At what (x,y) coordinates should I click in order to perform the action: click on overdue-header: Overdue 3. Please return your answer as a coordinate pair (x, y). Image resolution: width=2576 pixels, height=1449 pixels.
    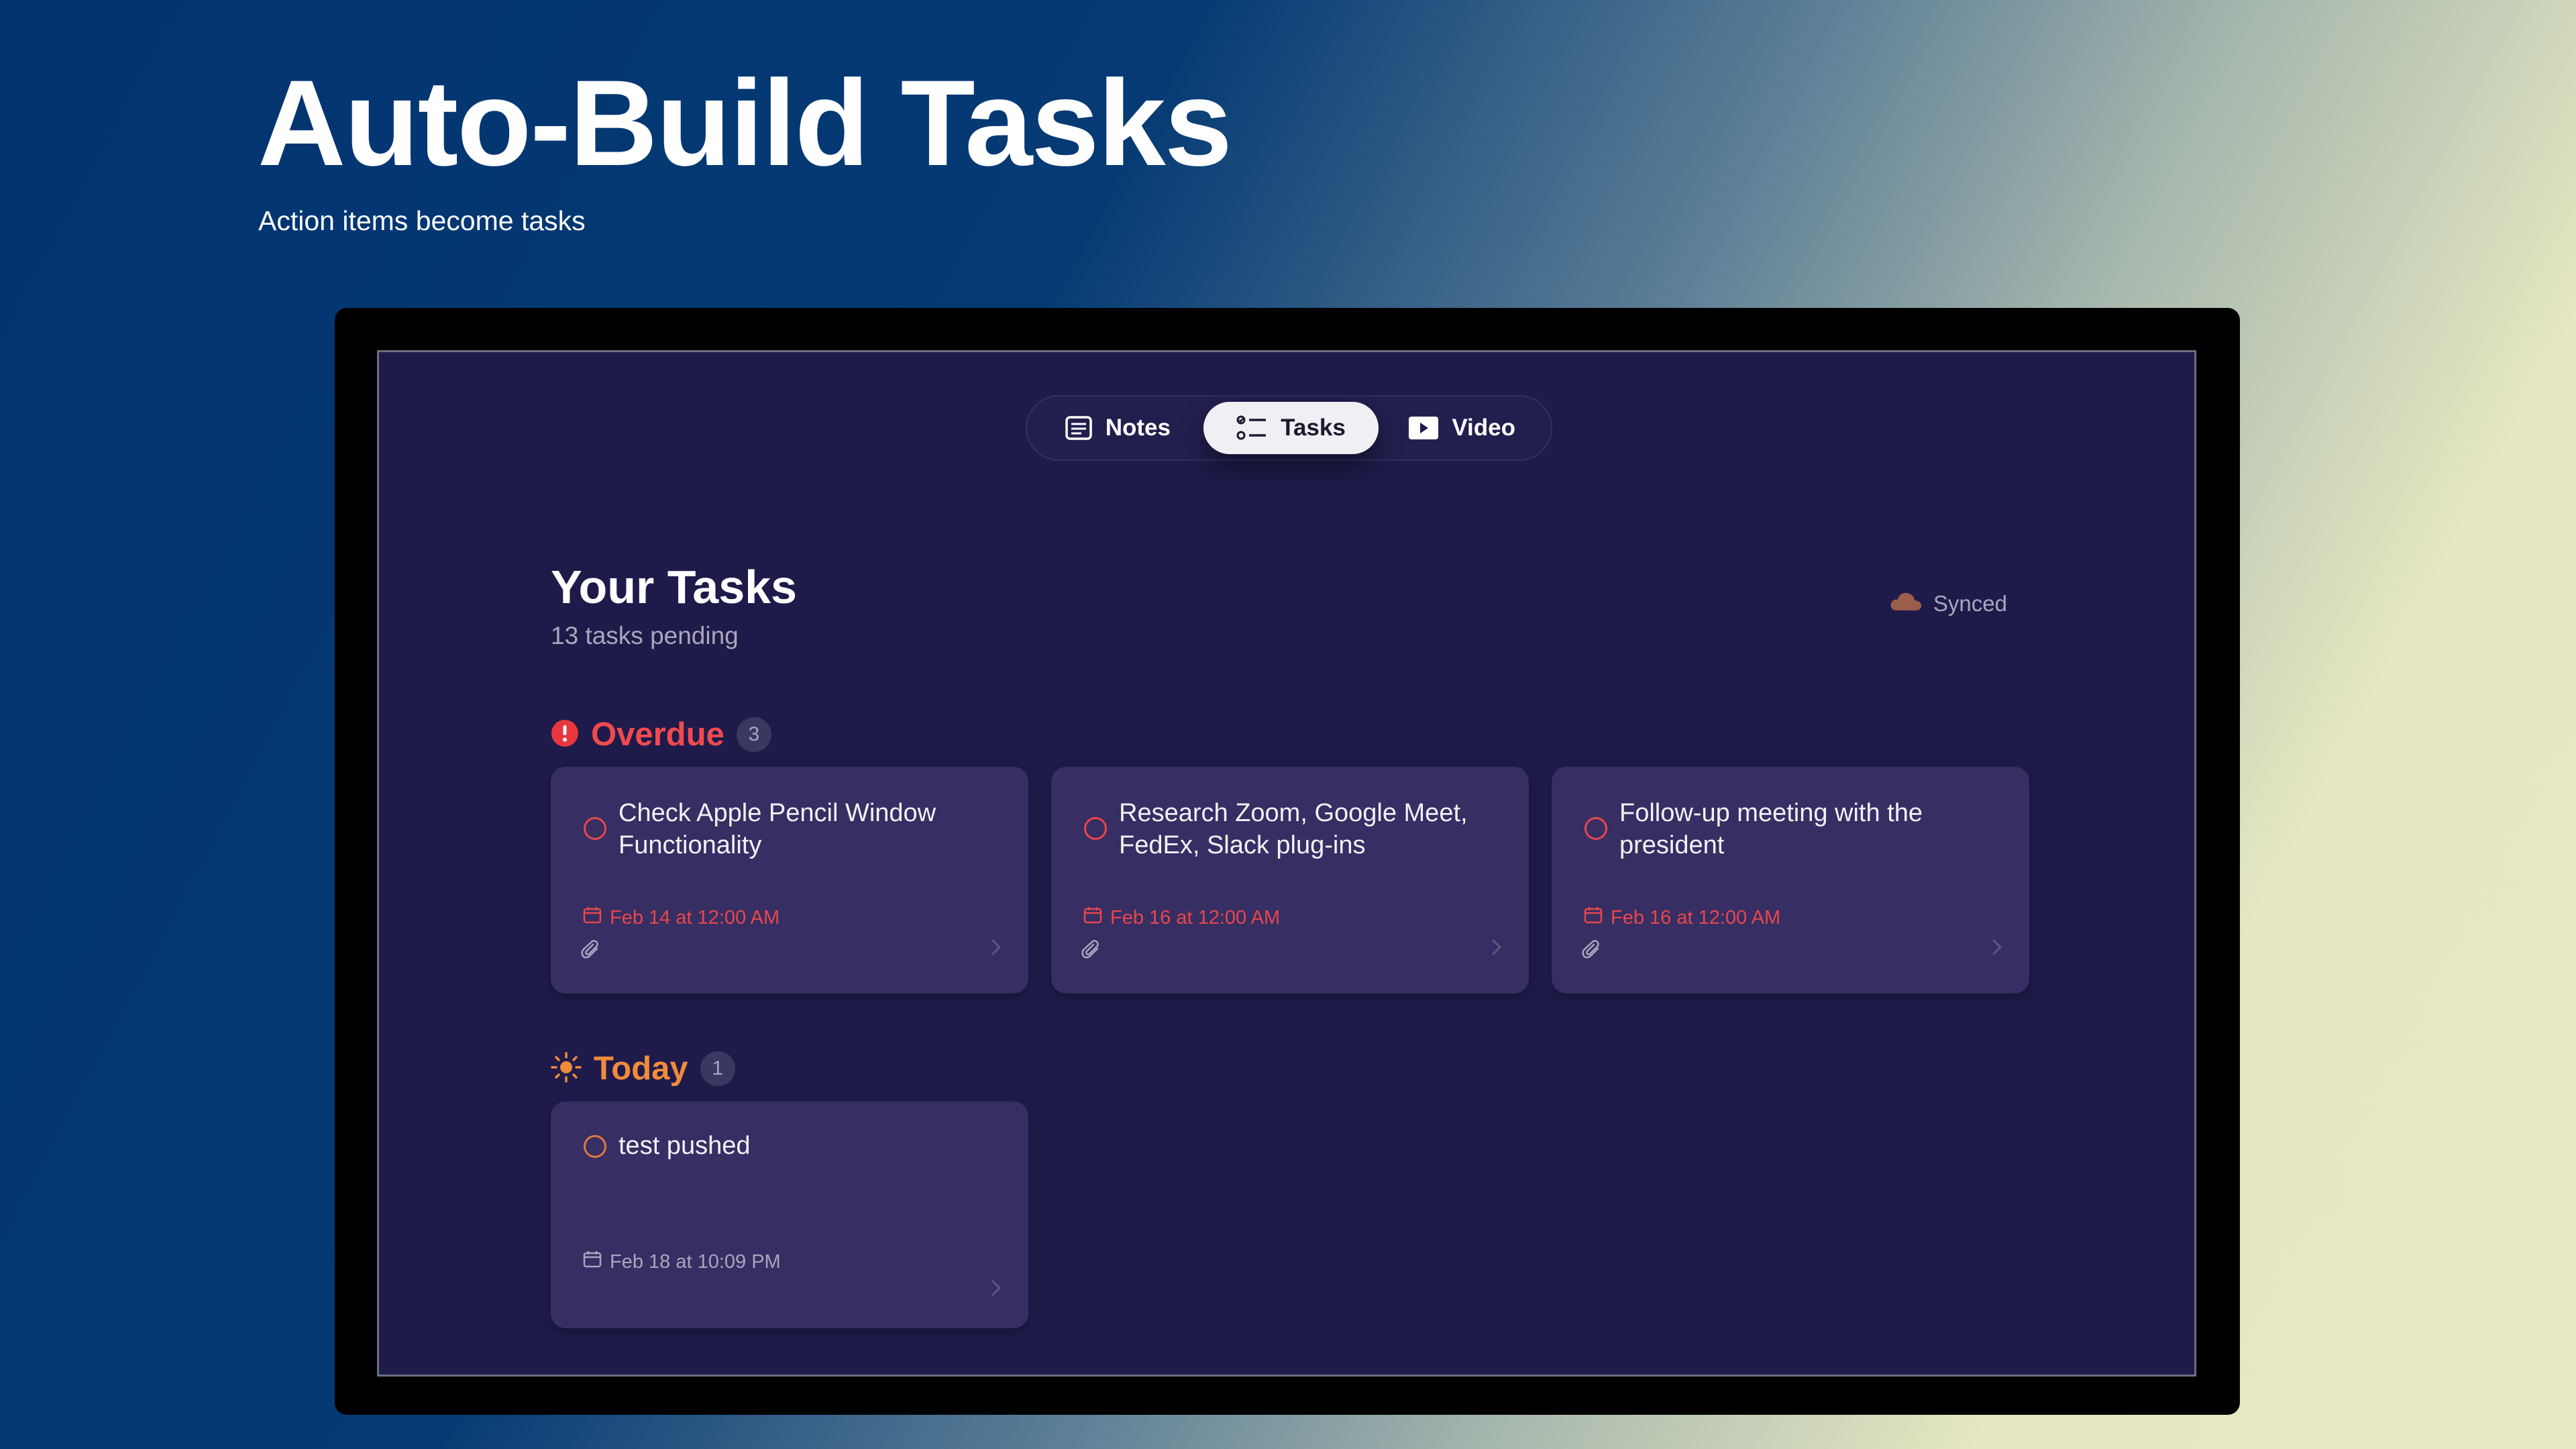
    Looking at the image, I should click on (661, 734).